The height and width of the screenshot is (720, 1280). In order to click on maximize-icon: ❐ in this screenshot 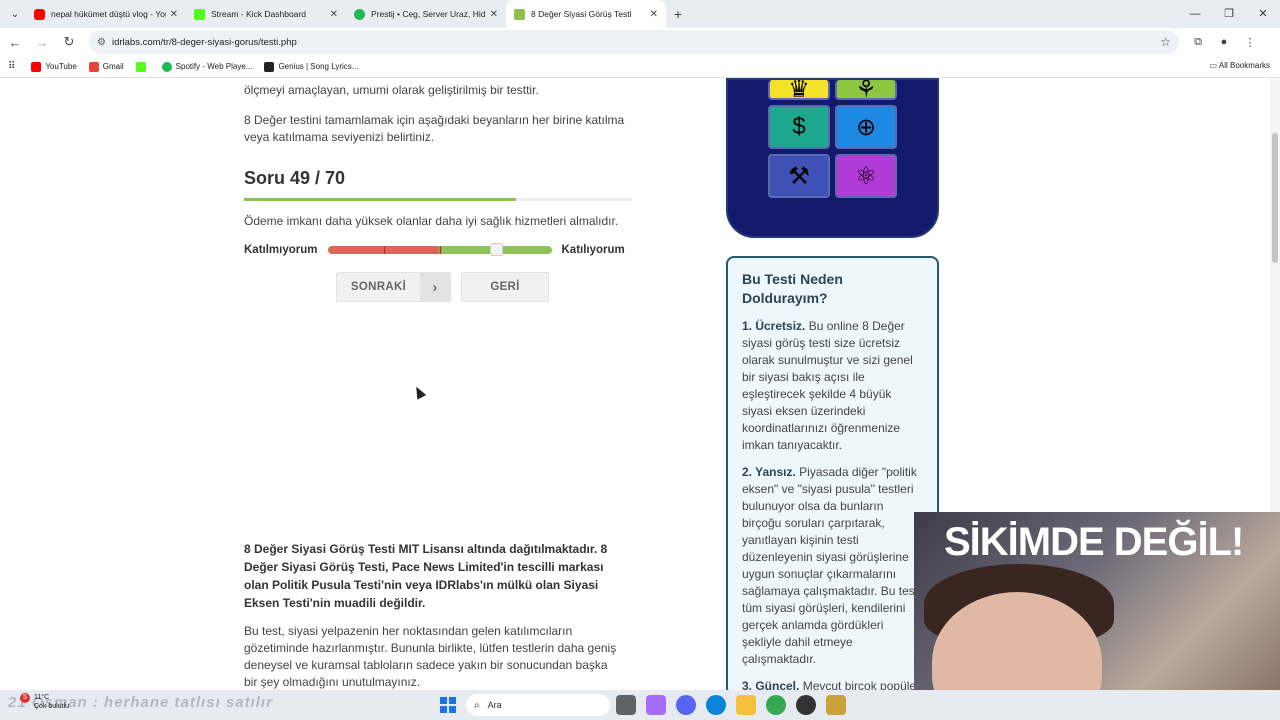, I will do `click(1229, 14)`.